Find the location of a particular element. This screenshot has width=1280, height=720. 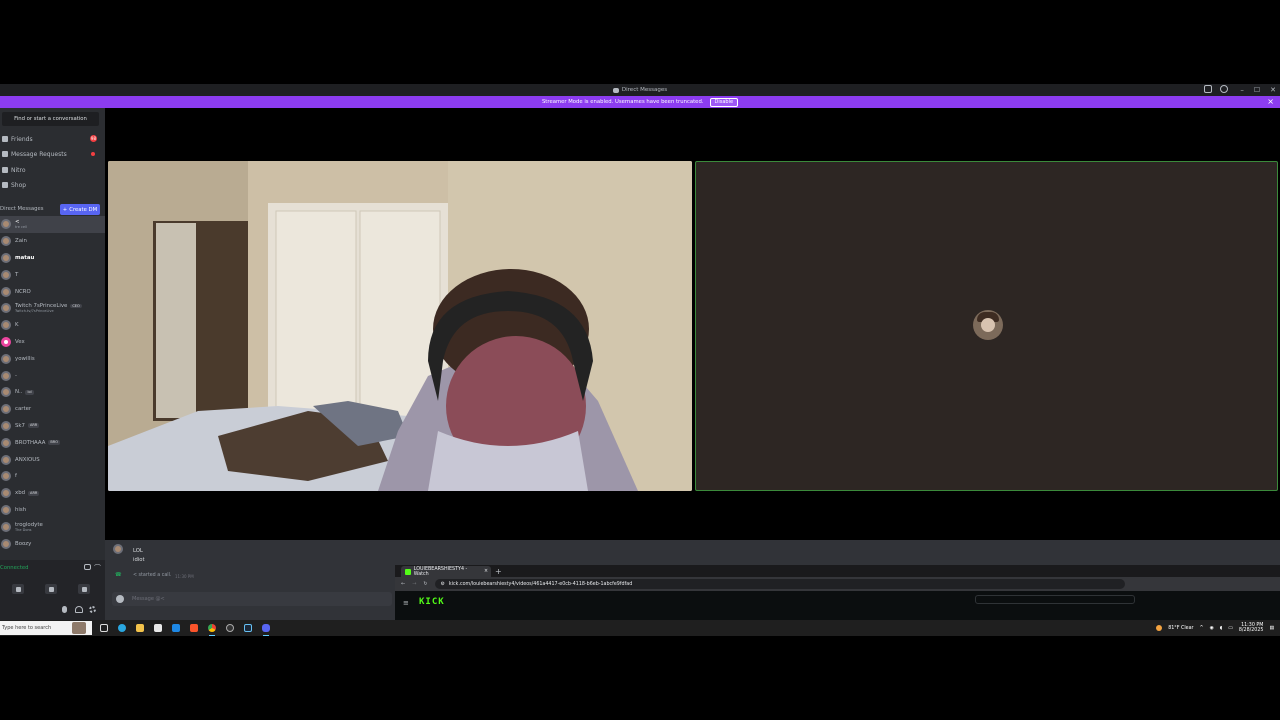

noise-suppression-icon is located at coordinates (87, 567).